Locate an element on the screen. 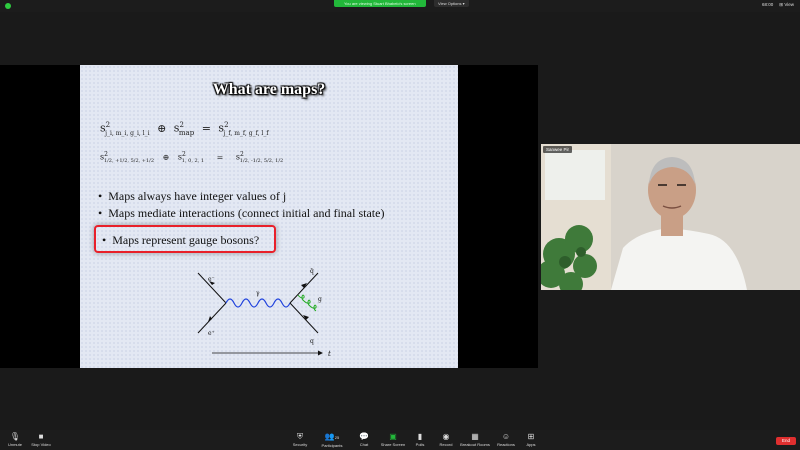  view-options-dropdown: View Options ▾ is located at coordinates (451, 3).